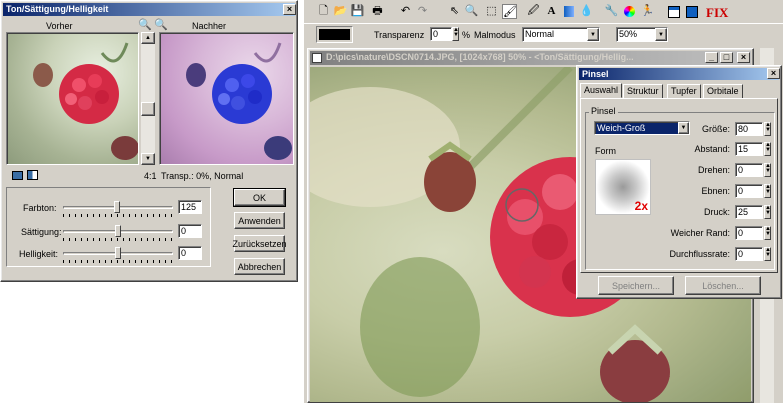 Image resolution: width=783 pixels, height=403 pixels. Describe the element at coordinates (569, 11) in the screenshot. I see `fill-icon` at that location.